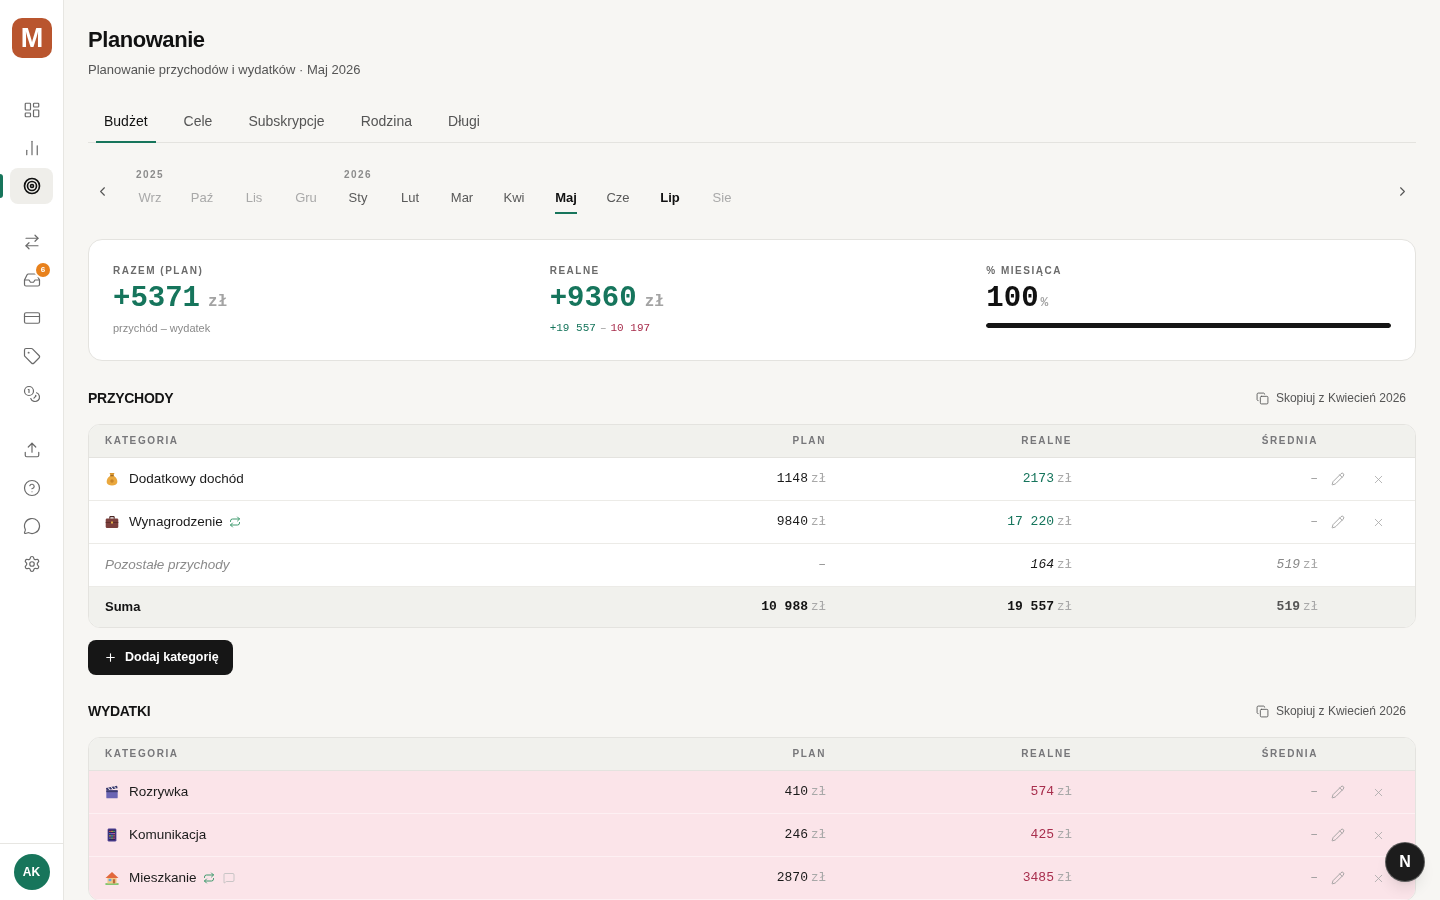 The width and height of the screenshot is (1440, 900). What do you see at coordinates (670, 201) in the screenshot?
I see `month-tab: Lip` at bounding box center [670, 201].